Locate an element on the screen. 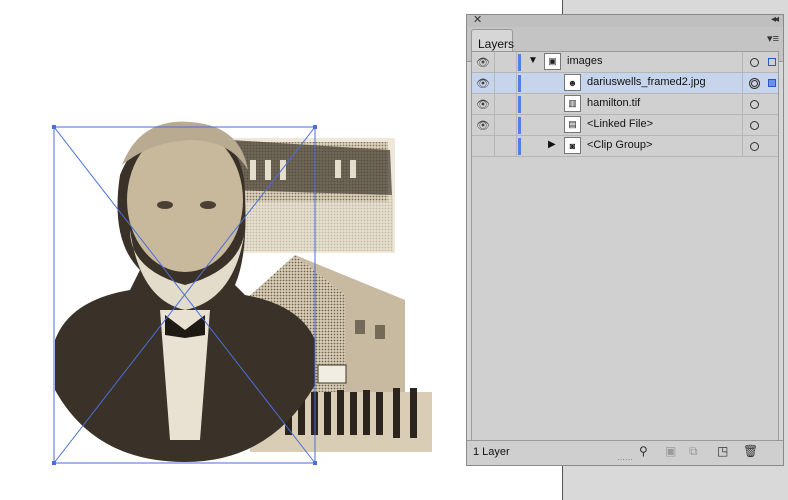 This screenshot has height=500, width=788. layer-count: 1 Layer is located at coordinates (491, 452).